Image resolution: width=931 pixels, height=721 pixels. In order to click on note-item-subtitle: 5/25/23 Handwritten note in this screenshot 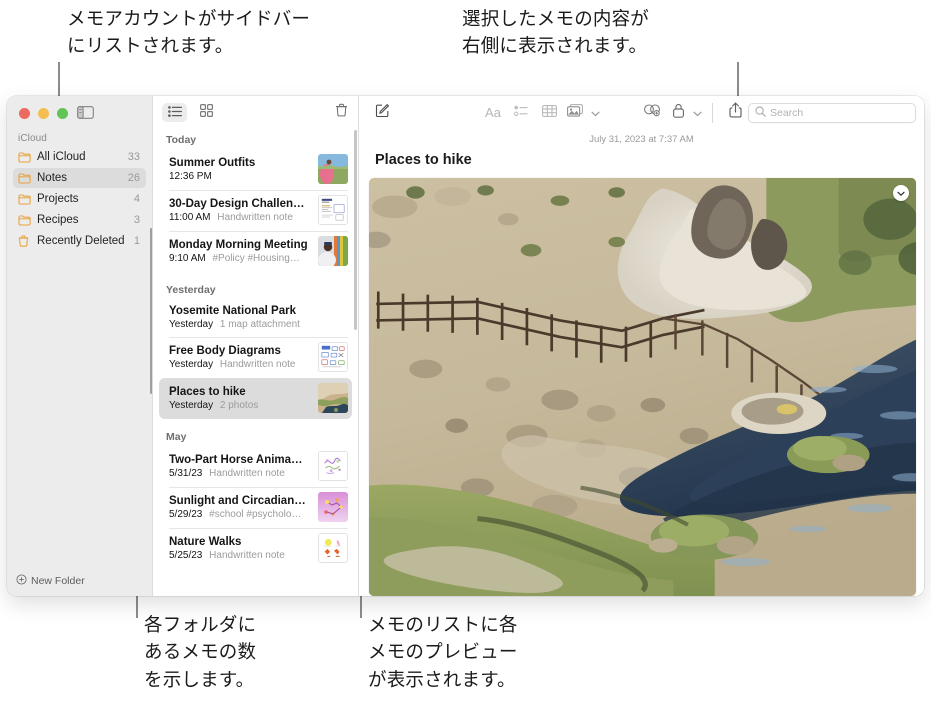, I will do `click(240, 555)`.